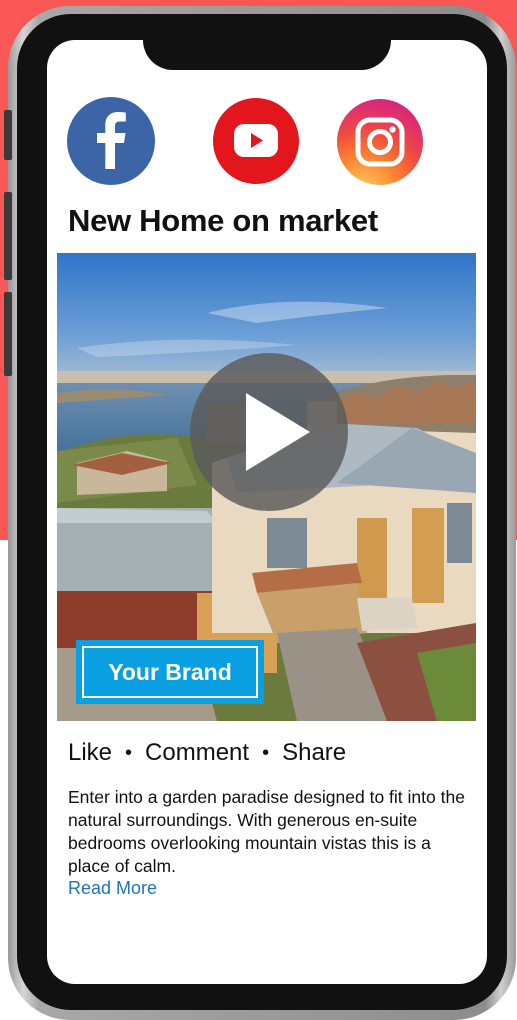 This screenshot has width=517, height=1020. What do you see at coordinates (278, 432) in the screenshot?
I see `play-icon` at bounding box center [278, 432].